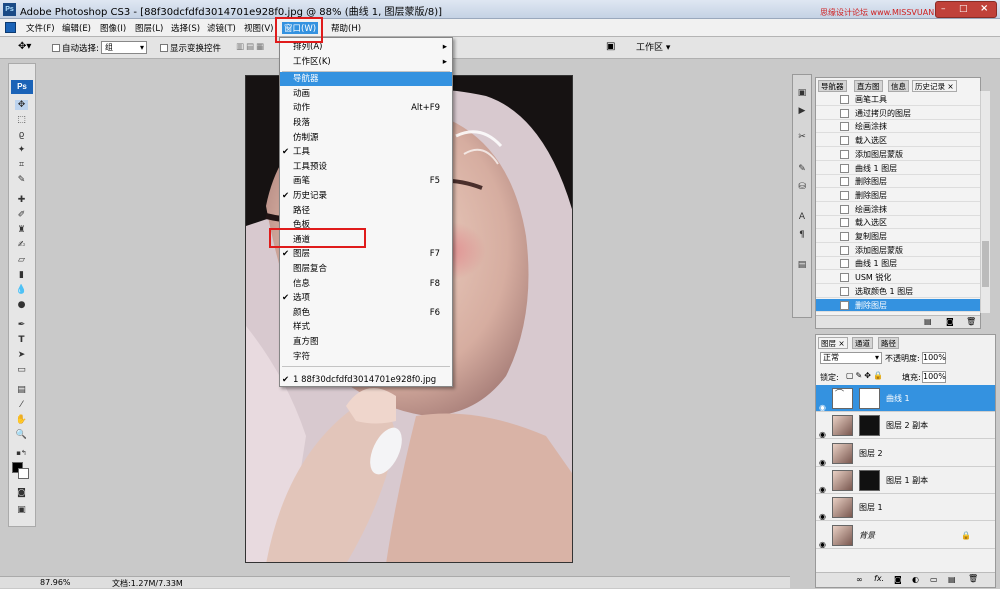  Describe the element at coordinates (952, 579) in the screenshot. I see `new-layer-icon: ▤` at that location.